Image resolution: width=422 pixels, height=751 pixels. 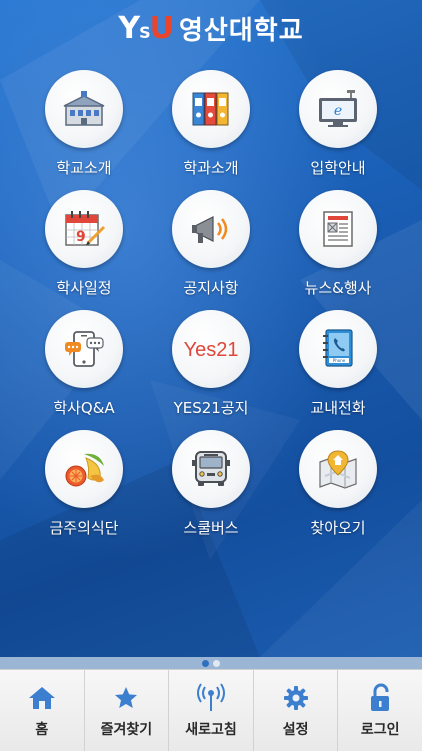 I want to click on lock-icon, so click(x=380, y=698).